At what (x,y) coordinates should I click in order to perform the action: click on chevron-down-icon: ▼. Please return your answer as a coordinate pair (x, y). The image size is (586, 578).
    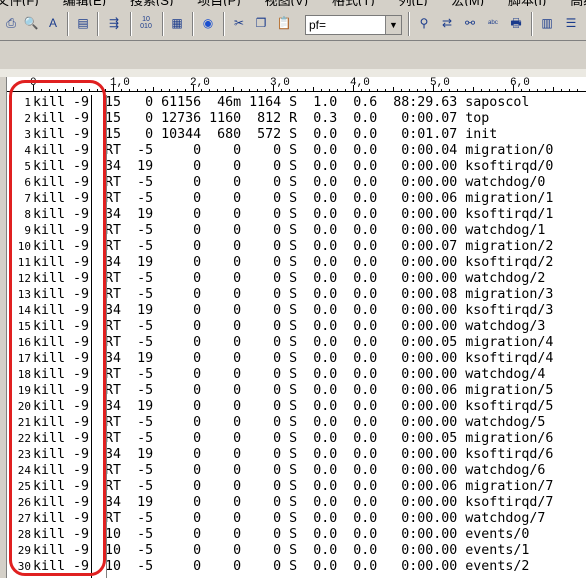
    Looking at the image, I should click on (393, 25).